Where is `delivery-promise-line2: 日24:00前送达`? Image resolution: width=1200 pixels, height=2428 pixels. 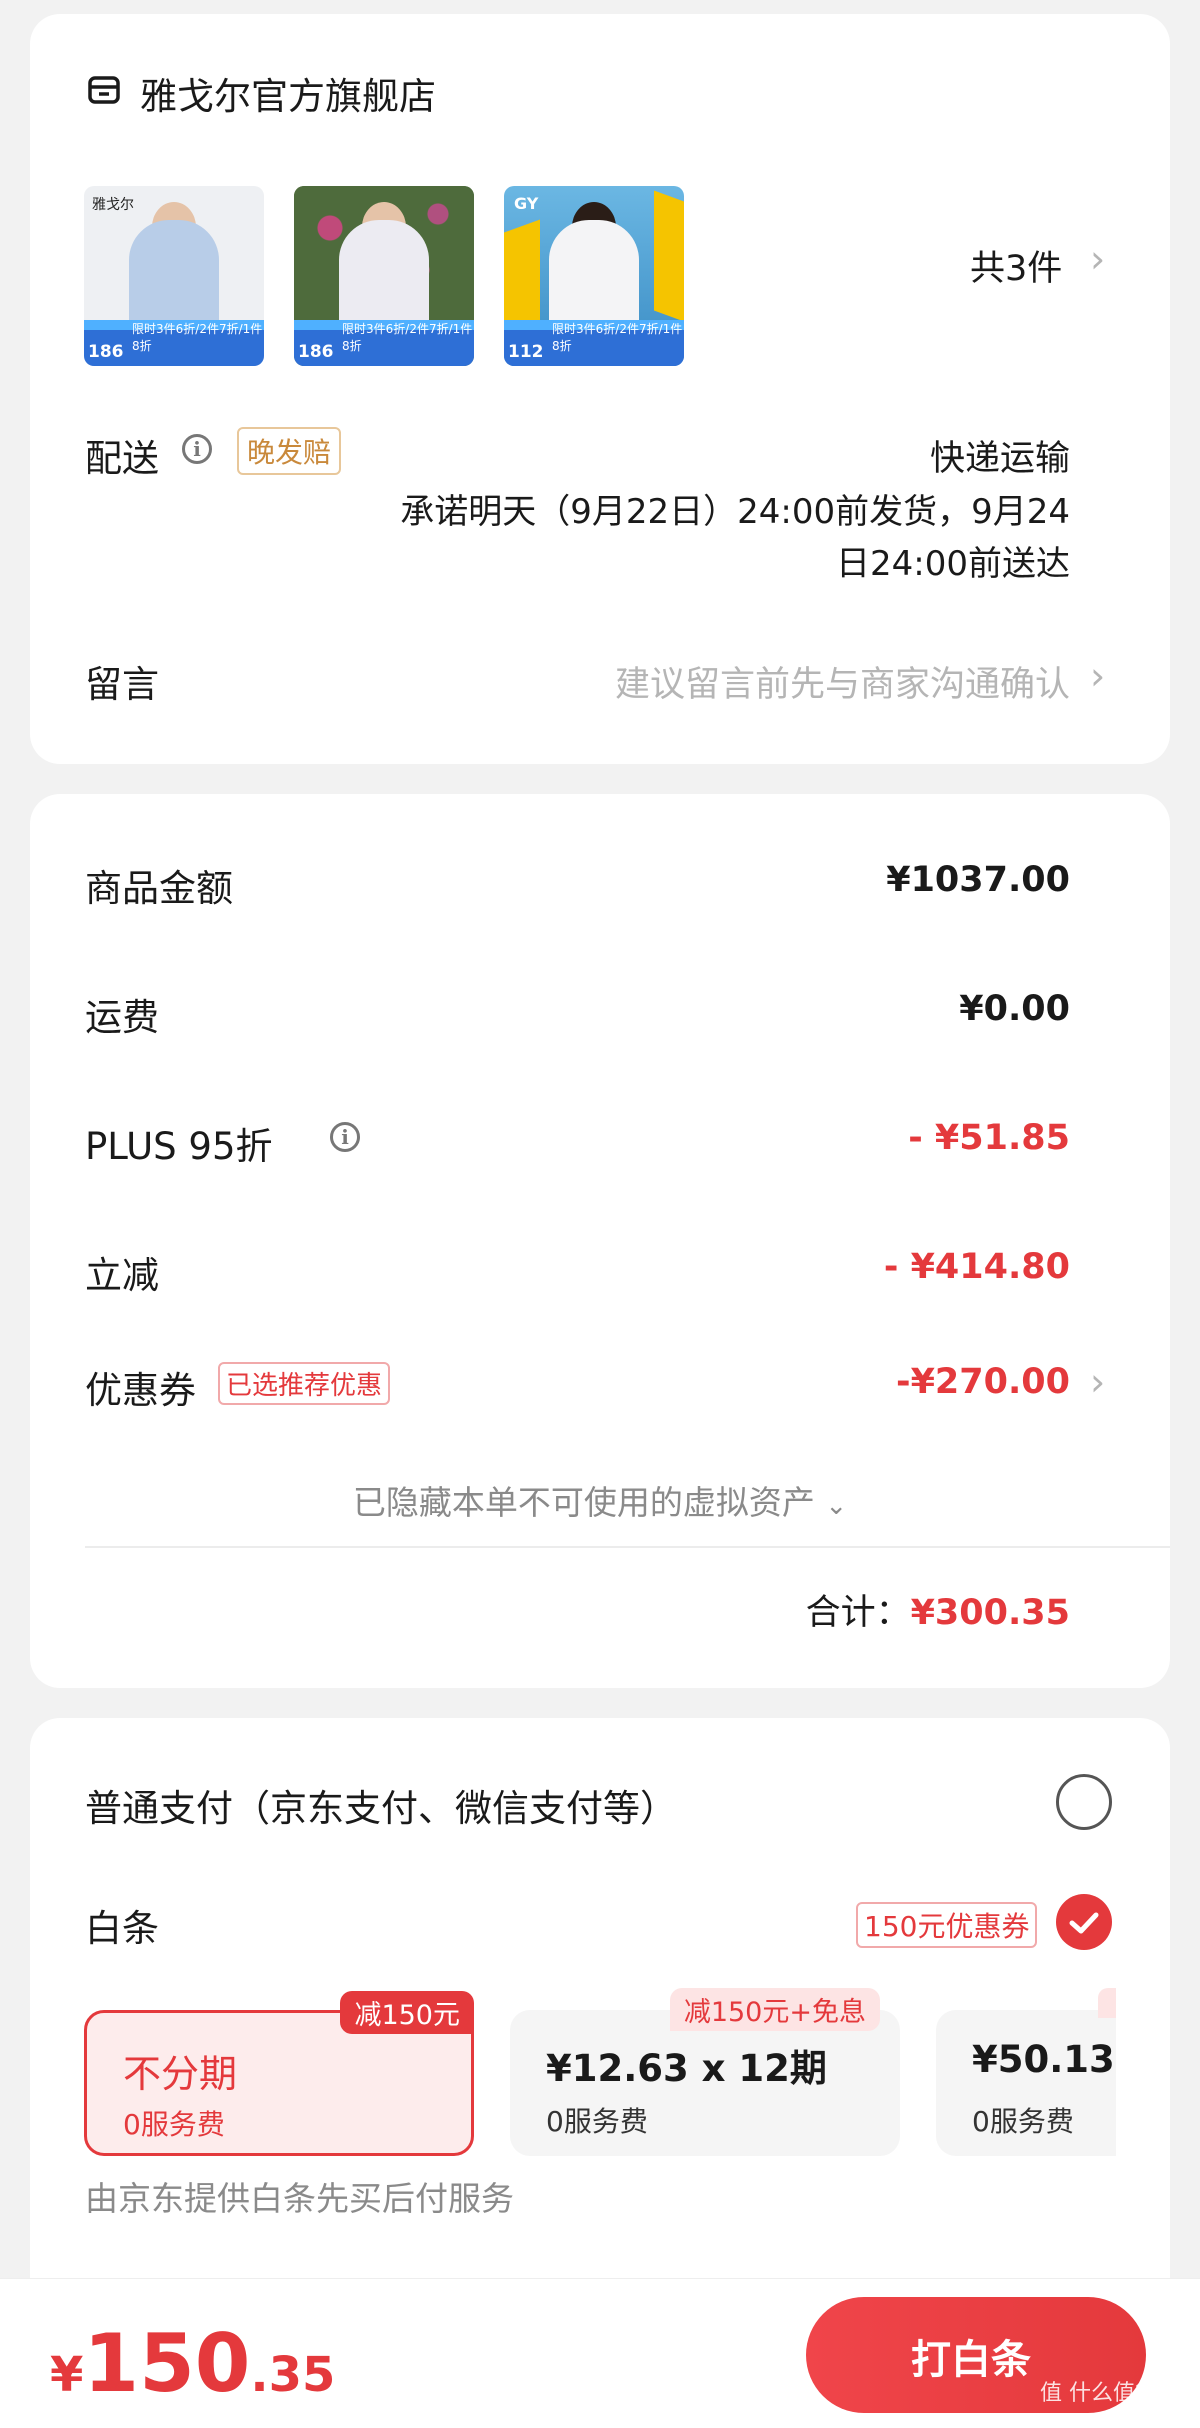 delivery-promise-line2: 日24:00前送达 is located at coordinates (953, 564).